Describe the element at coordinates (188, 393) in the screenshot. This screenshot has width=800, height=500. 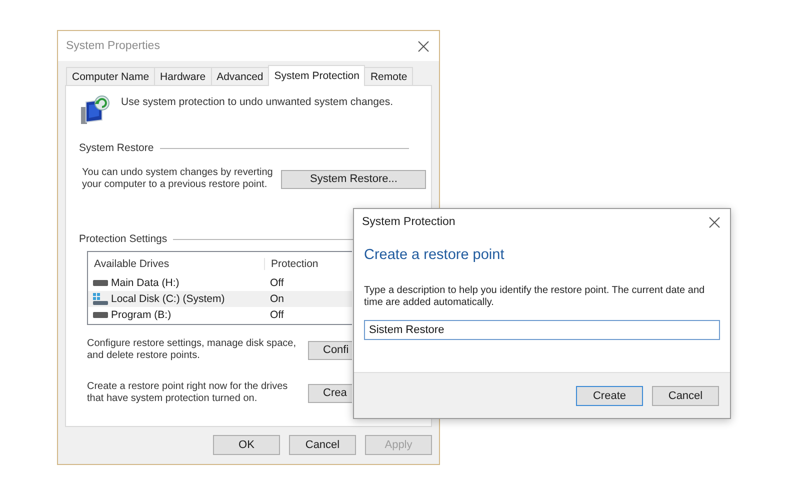
I see `description-text: Create a restore point right now for the drives that have system protection turned on.` at that location.